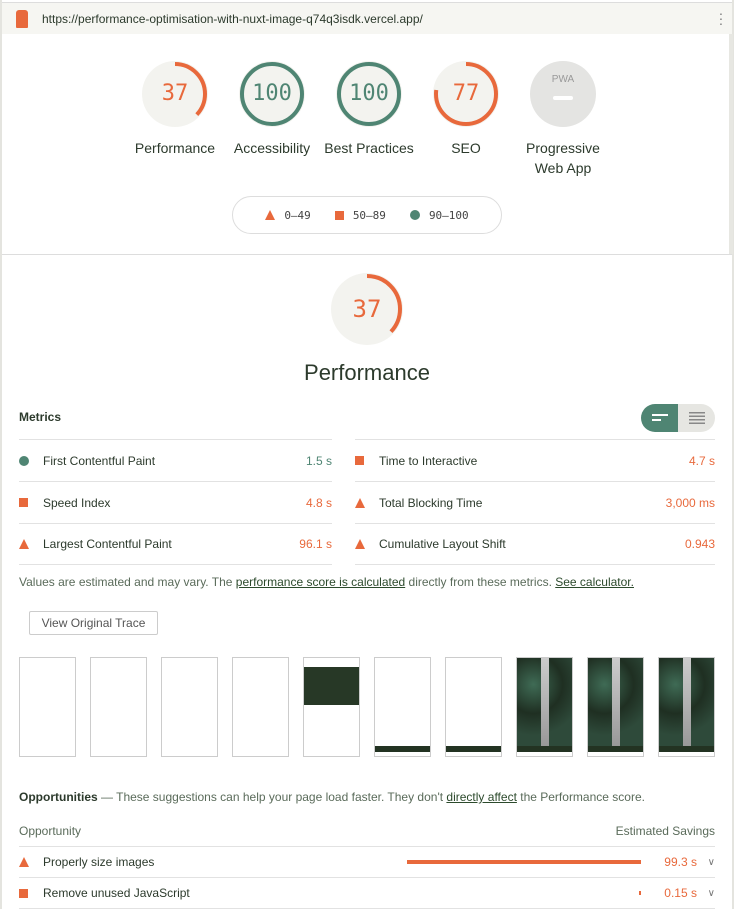 The image size is (734, 909). What do you see at coordinates (448, 215) in the screenshot?
I see `legend-pass-label: 90–100` at bounding box center [448, 215].